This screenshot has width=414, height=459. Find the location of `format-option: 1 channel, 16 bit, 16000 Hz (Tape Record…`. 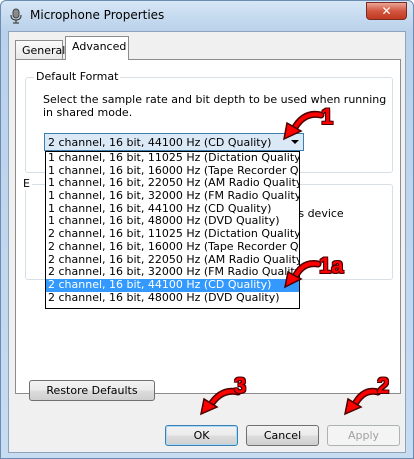

format-option: 1 channel, 16 bit, 16000 Hz (Tape Record… is located at coordinates (172, 171).